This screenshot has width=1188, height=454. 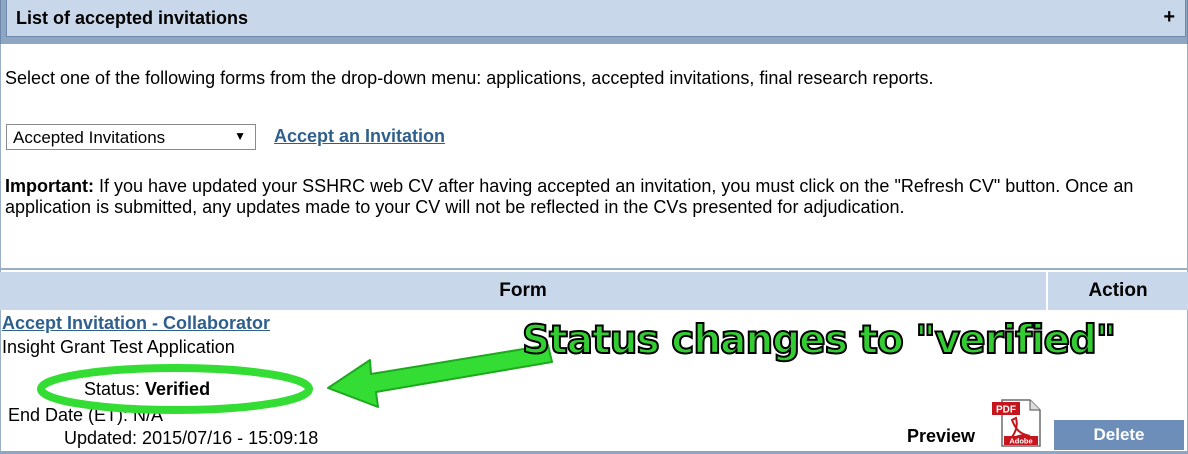 What do you see at coordinates (594, 269) in the screenshot?
I see `table-divider` at bounding box center [594, 269].